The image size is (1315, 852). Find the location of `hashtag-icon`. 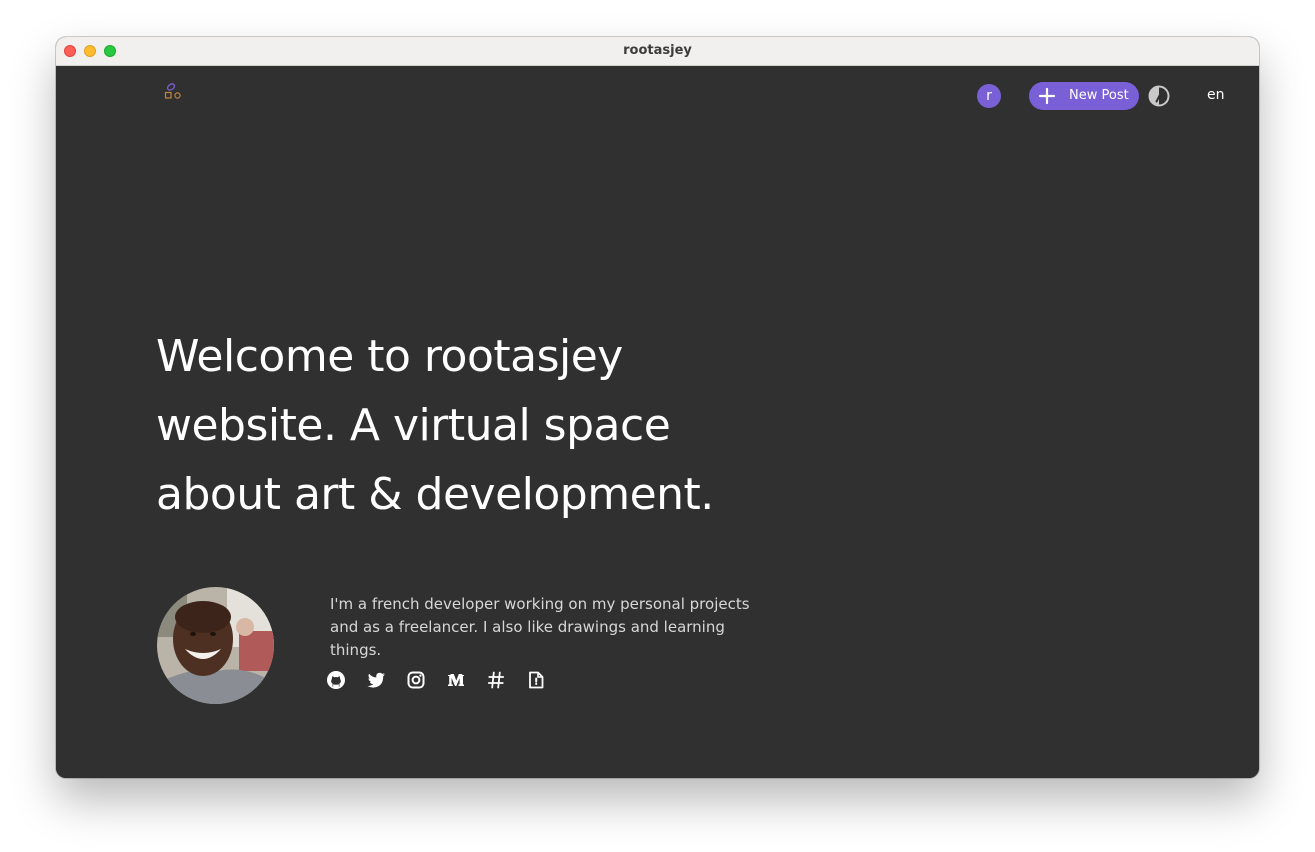

hashtag-icon is located at coordinates (496, 680).